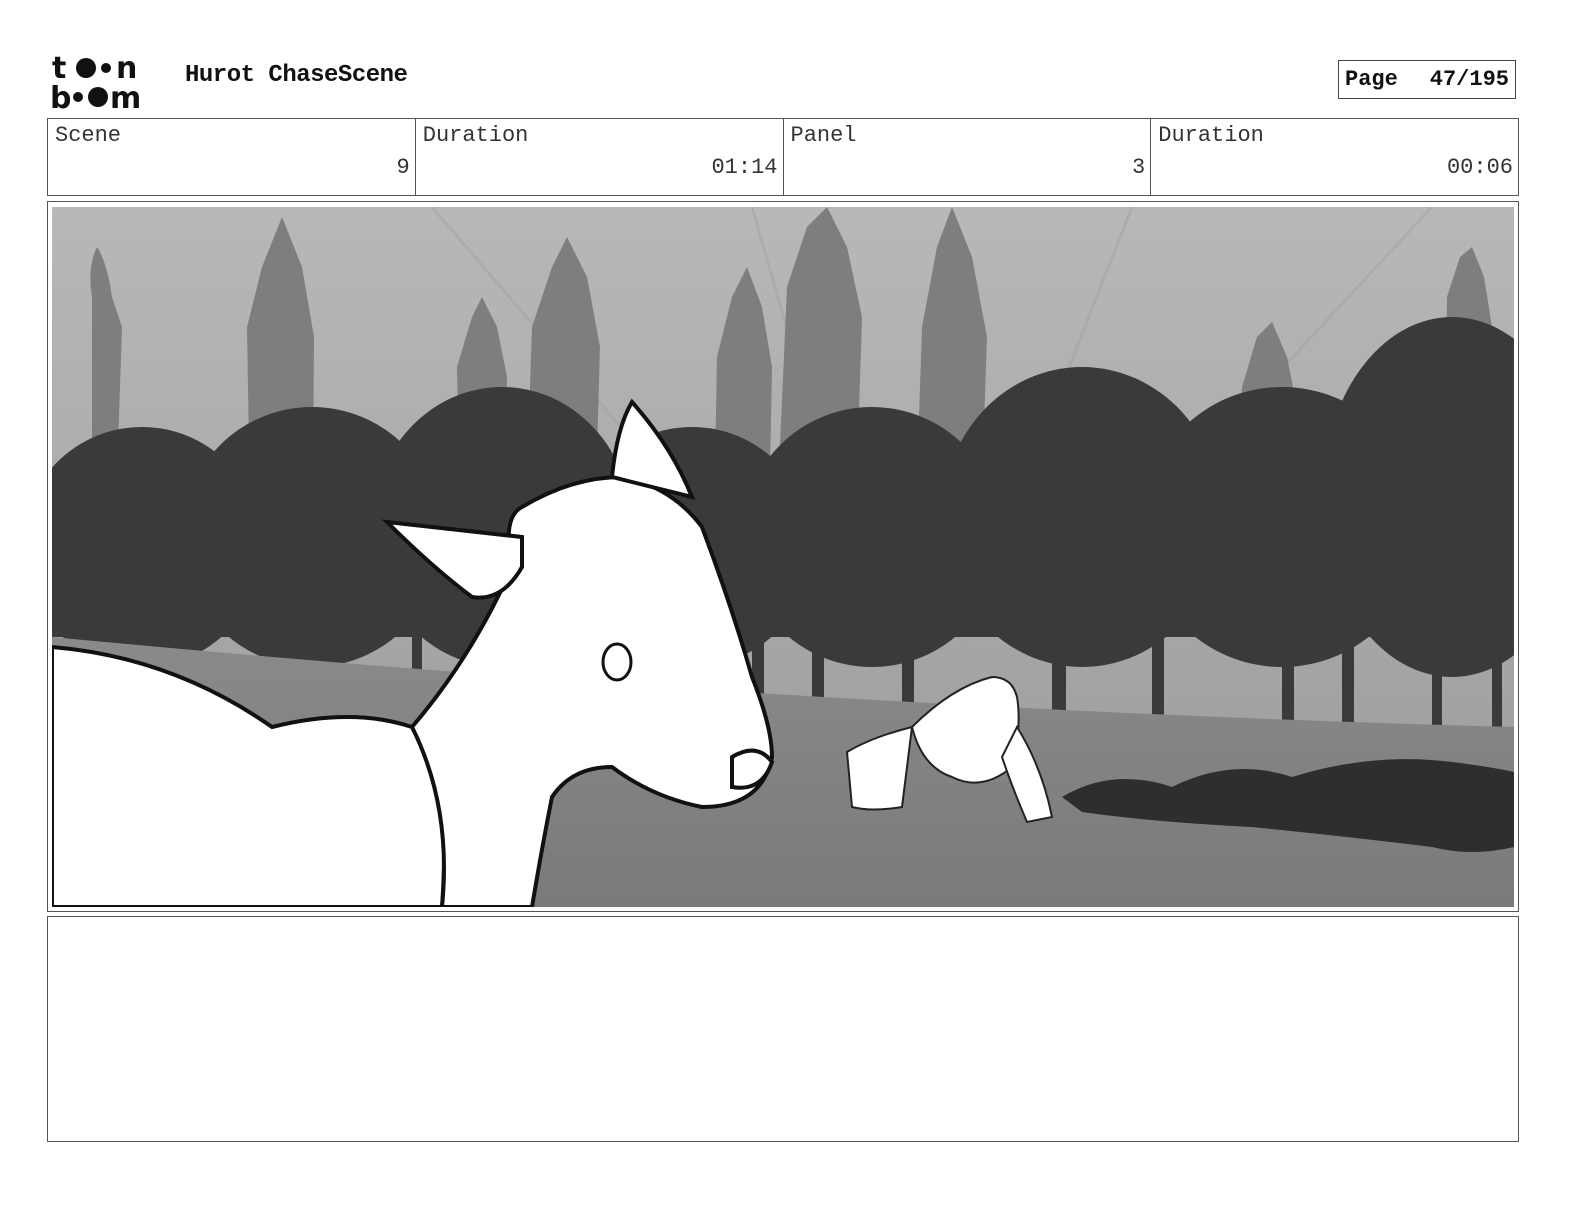  What do you see at coordinates (1139, 167) in the screenshot?
I see `panel-number: 3` at bounding box center [1139, 167].